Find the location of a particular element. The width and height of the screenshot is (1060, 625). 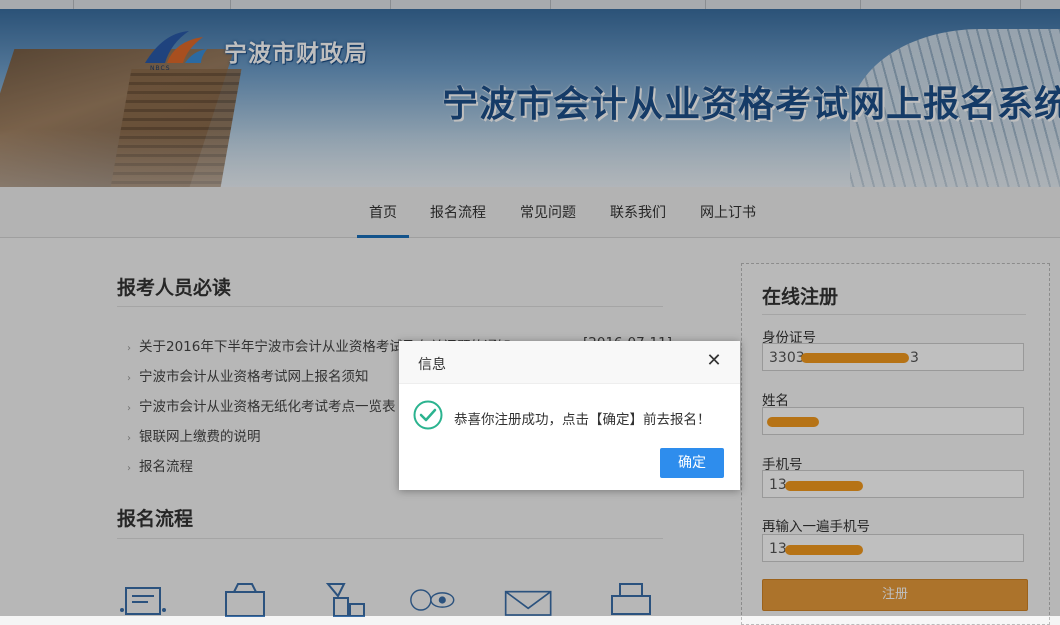

dialog-title: 信息 is located at coordinates (432, 365).